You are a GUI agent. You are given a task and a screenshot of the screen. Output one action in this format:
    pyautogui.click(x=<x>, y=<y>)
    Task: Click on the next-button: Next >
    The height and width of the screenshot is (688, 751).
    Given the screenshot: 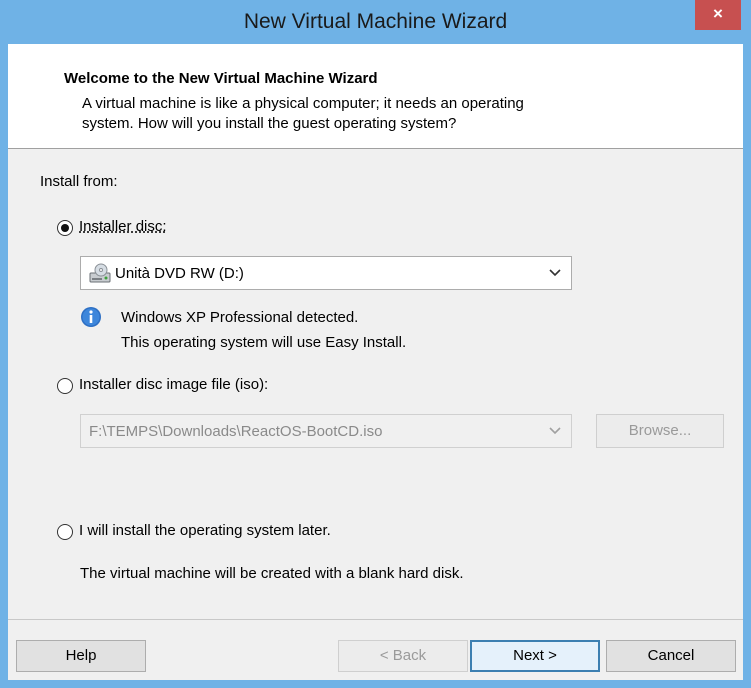 What is the action you would take?
    pyautogui.click(x=535, y=656)
    